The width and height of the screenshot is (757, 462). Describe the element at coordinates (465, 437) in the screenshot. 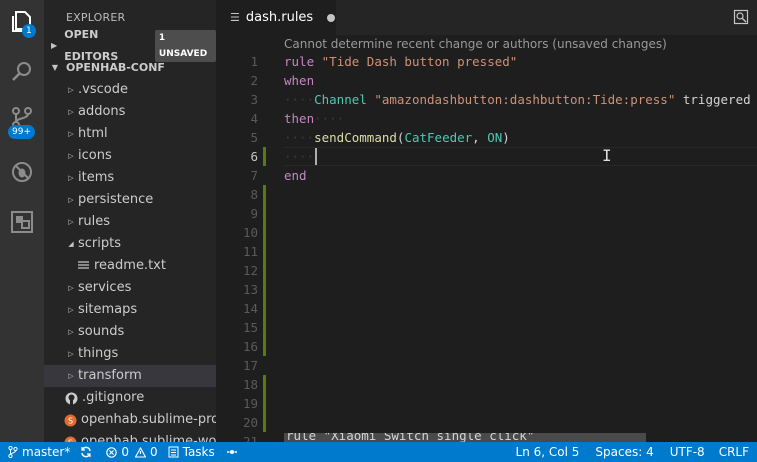

I see `peek-line-preview: rule "Xiaomi Switch single click"` at that location.